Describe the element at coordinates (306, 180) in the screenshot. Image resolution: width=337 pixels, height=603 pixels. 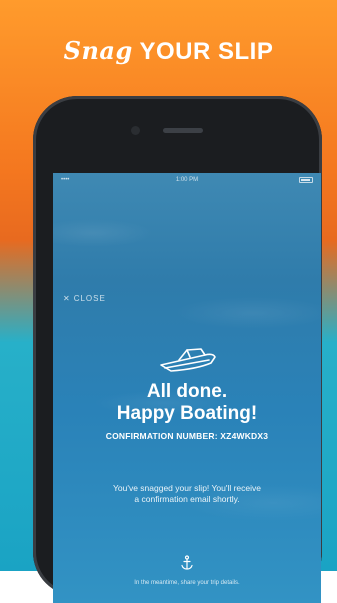
I see `battery-icon` at that location.